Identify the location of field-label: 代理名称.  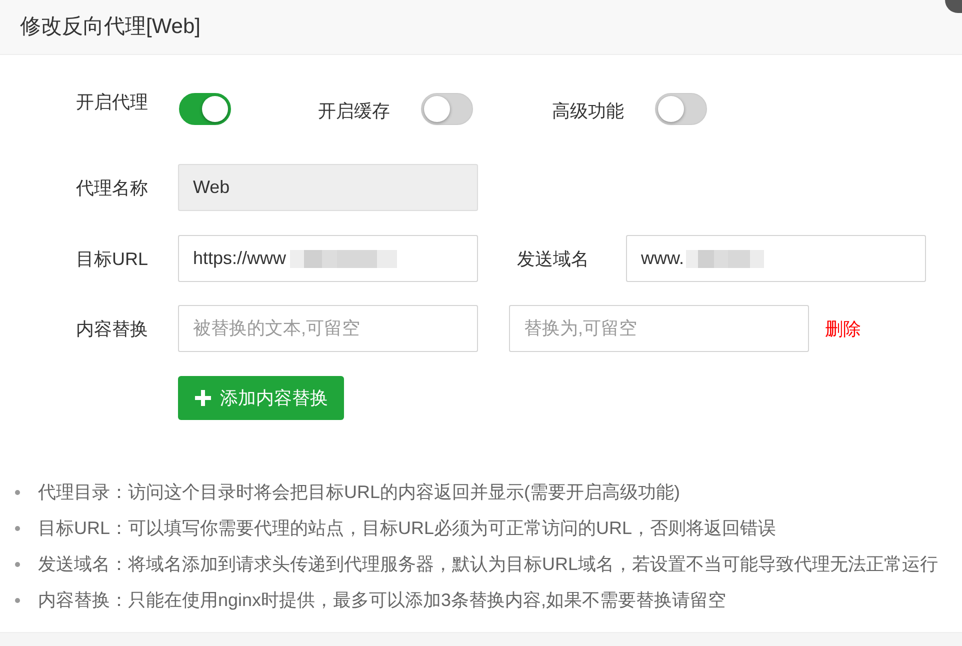
(111, 188).